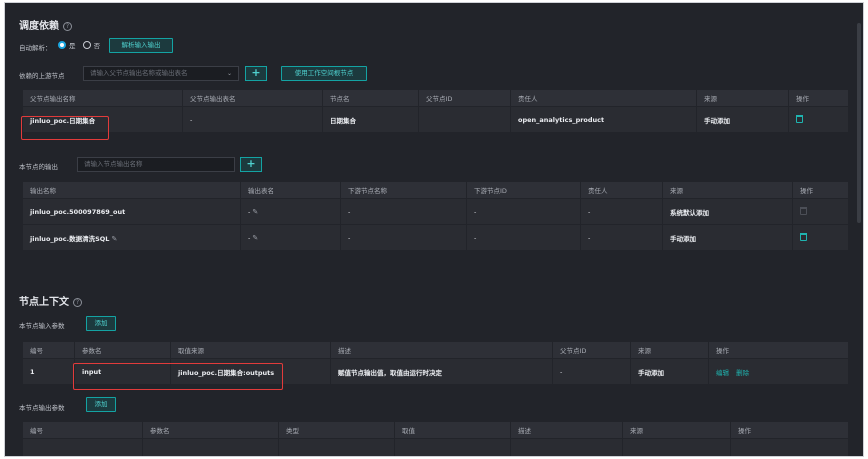  Describe the element at coordinates (161, 73) in the screenshot. I see `upstream-node-search-input: 请输入父节点输出名称或输出表名 ⌄` at that location.